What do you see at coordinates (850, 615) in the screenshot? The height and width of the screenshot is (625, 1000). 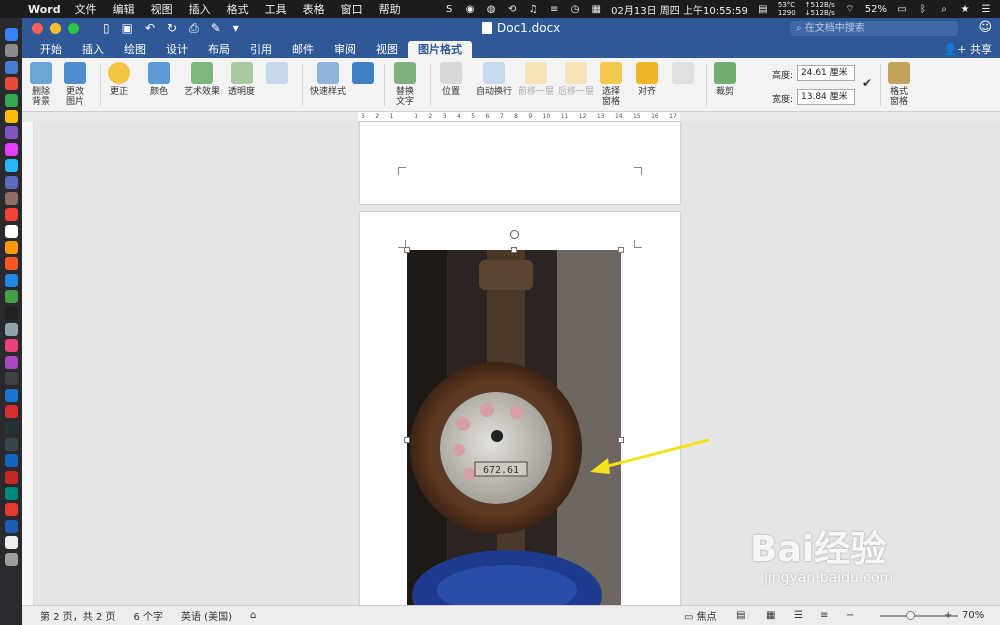 I see `zoom-out-icon: −` at bounding box center [850, 615].